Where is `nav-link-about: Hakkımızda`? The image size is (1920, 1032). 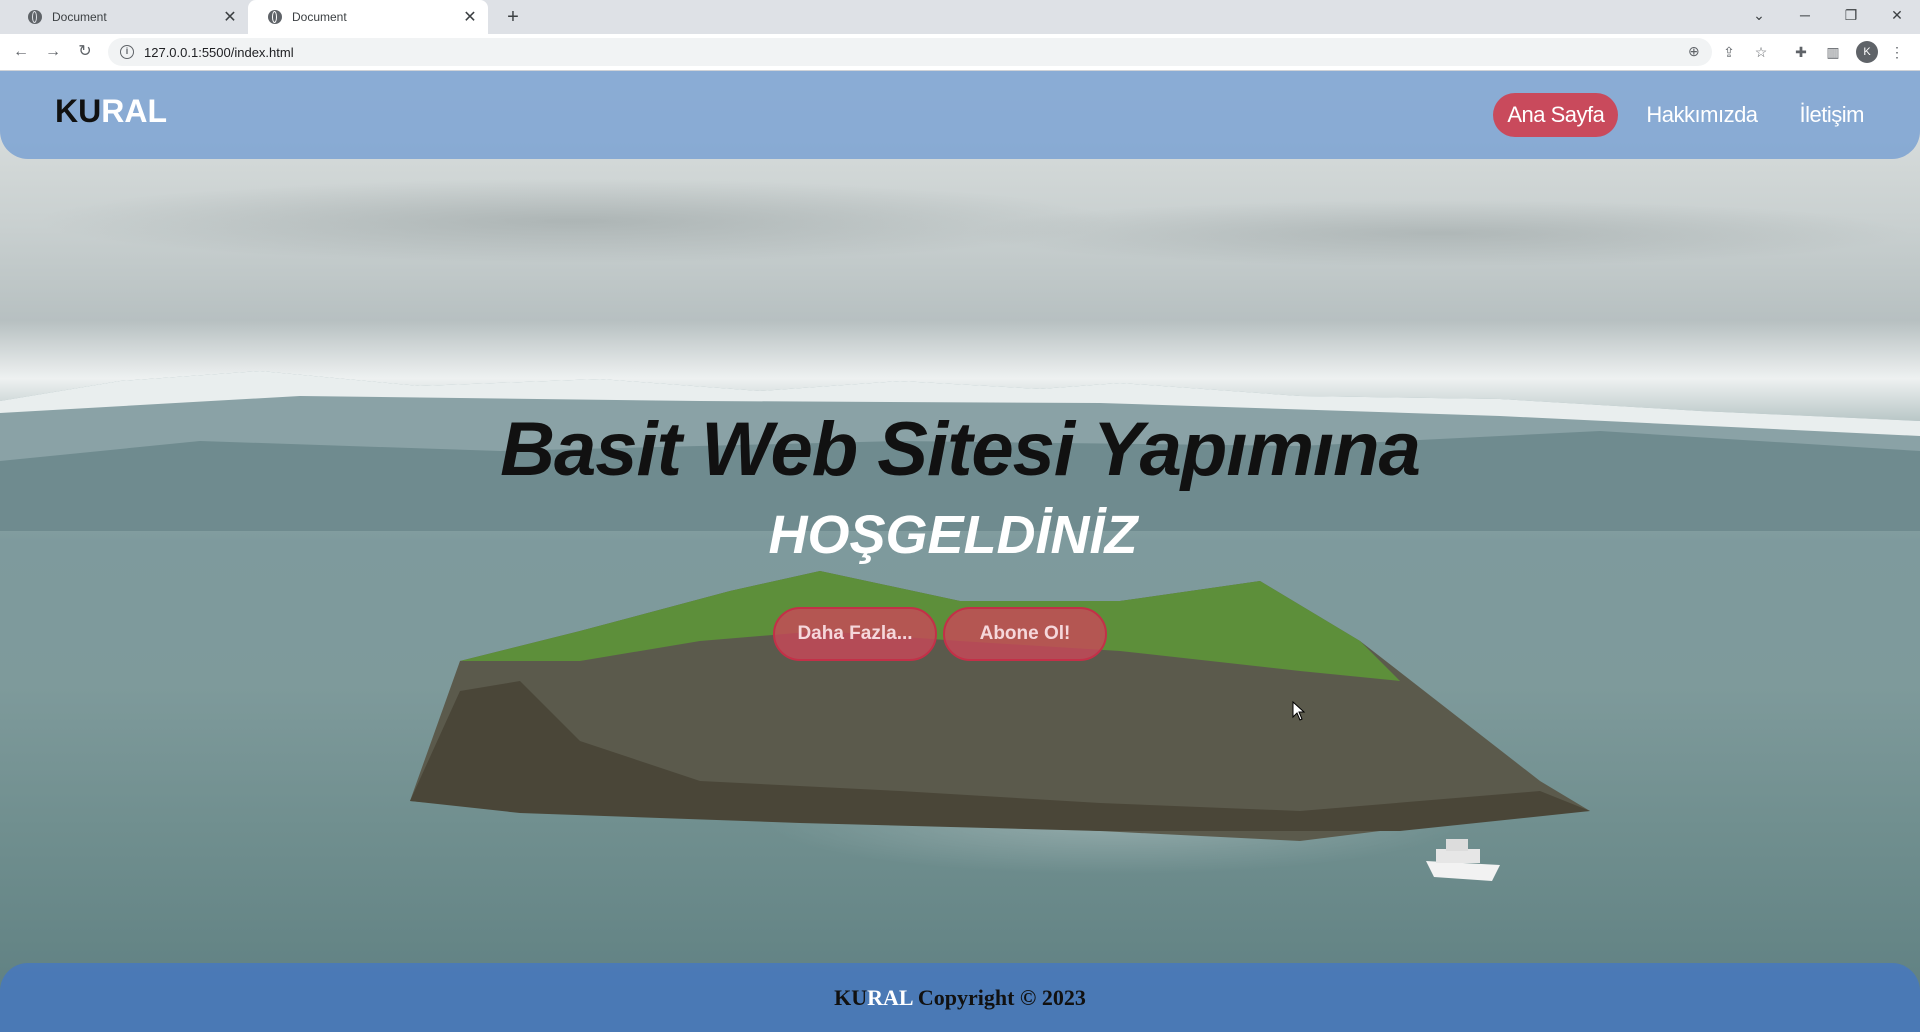
nav-link-about: Hakkımızda is located at coordinates (1701, 115).